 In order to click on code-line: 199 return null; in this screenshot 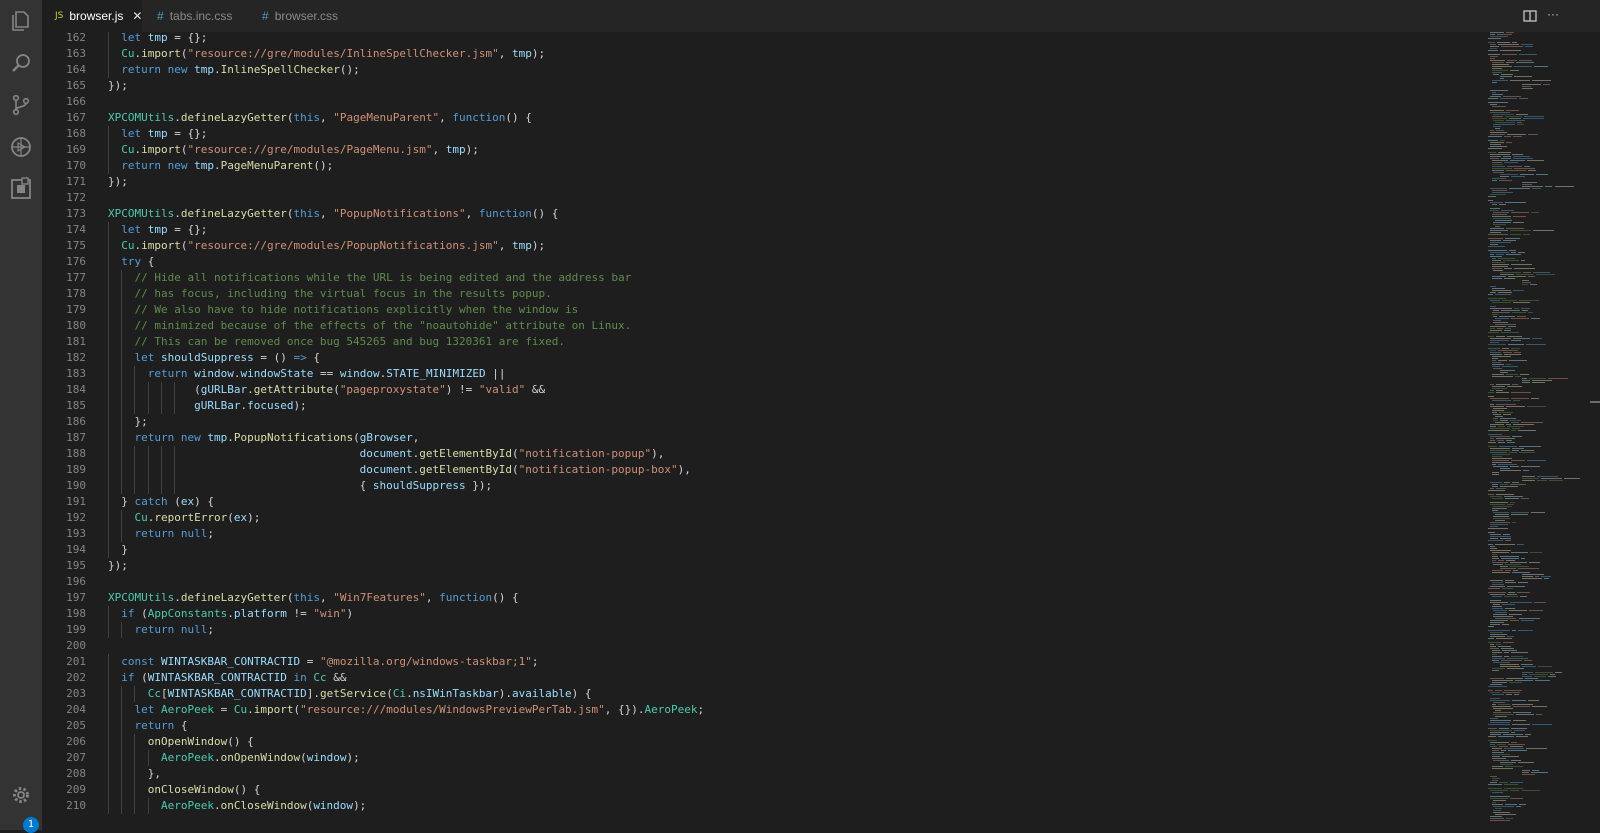, I will do `click(765, 630)`.